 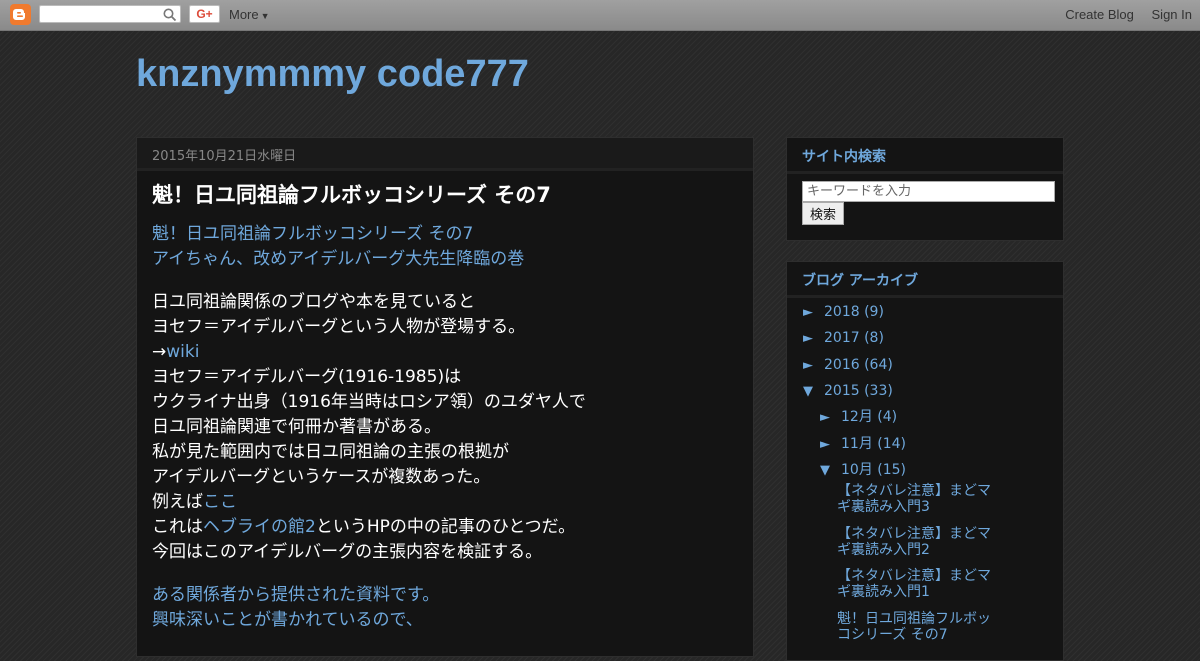 I want to click on body-line: 日ユ同祖論関連で何冊か著書がある。, so click(x=296, y=427).